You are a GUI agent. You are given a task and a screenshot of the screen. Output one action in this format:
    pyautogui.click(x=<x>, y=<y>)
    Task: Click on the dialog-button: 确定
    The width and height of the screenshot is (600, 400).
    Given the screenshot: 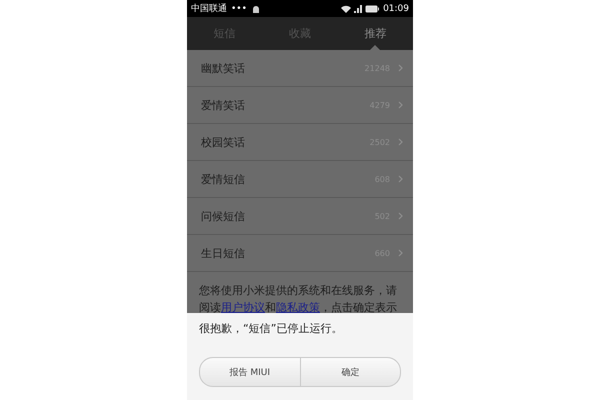 What is the action you would take?
    pyautogui.click(x=350, y=372)
    